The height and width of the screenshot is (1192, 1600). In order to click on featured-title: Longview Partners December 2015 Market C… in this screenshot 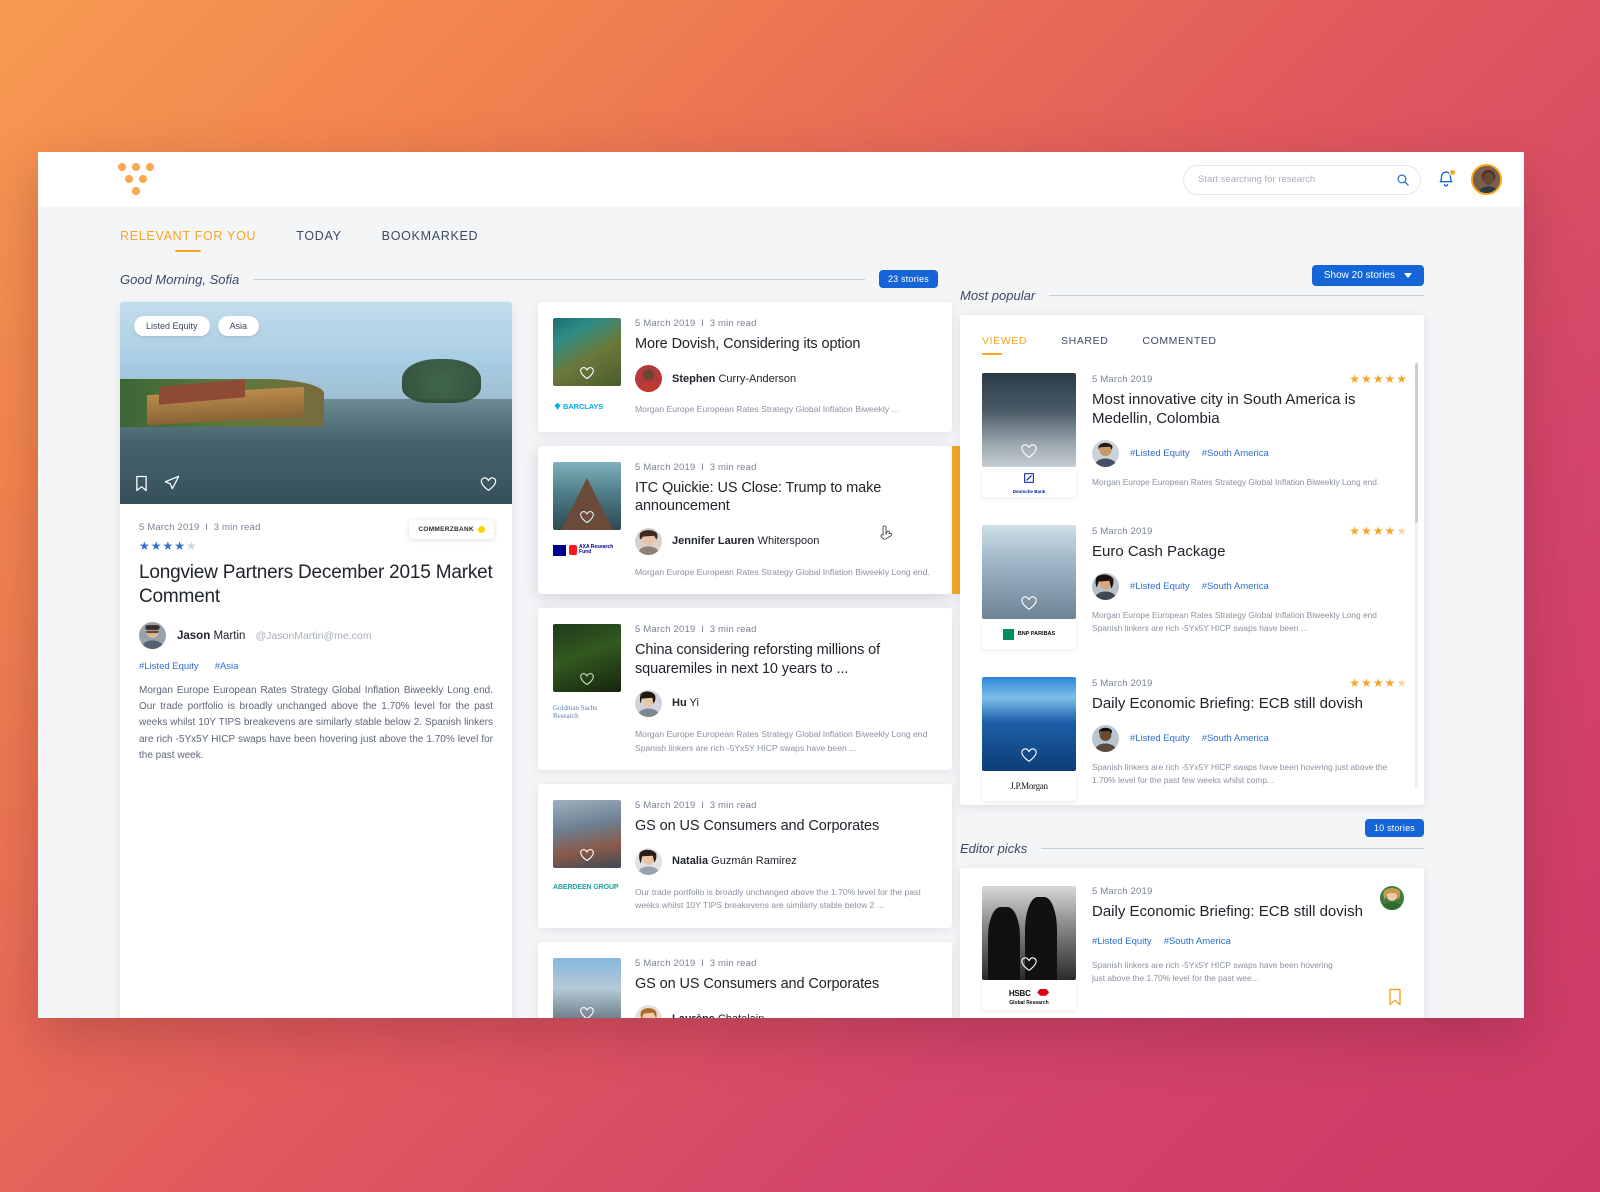, I will do `click(316, 584)`.